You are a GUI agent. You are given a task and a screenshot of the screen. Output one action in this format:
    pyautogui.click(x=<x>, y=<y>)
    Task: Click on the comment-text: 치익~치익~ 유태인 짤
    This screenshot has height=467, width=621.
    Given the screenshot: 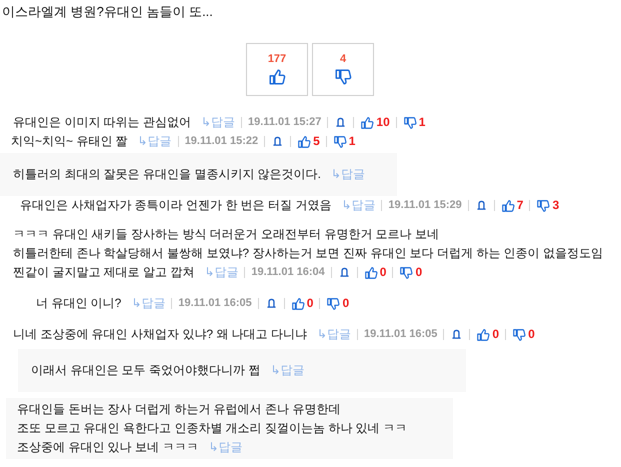 What is the action you would take?
    pyautogui.click(x=69, y=141)
    